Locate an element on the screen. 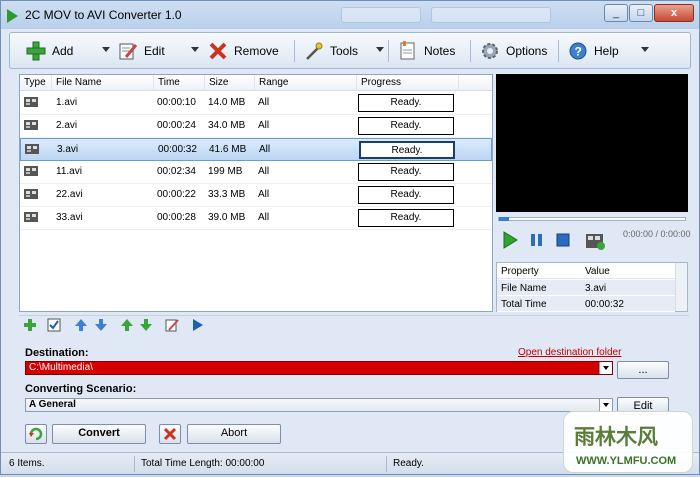 The width and height of the screenshot is (700, 477). file-time: 00:02:34 is located at coordinates (176, 171).